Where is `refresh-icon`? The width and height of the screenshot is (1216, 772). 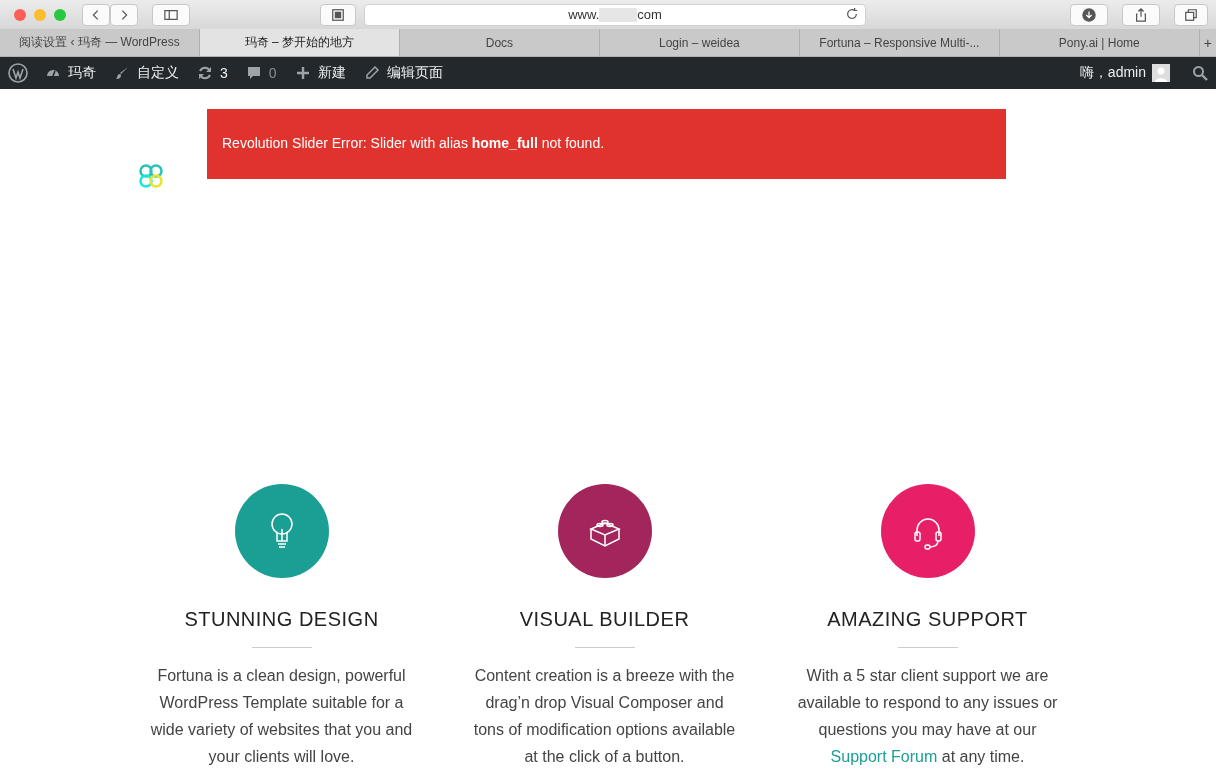
refresh-icon is located at coordinates (205, 73).